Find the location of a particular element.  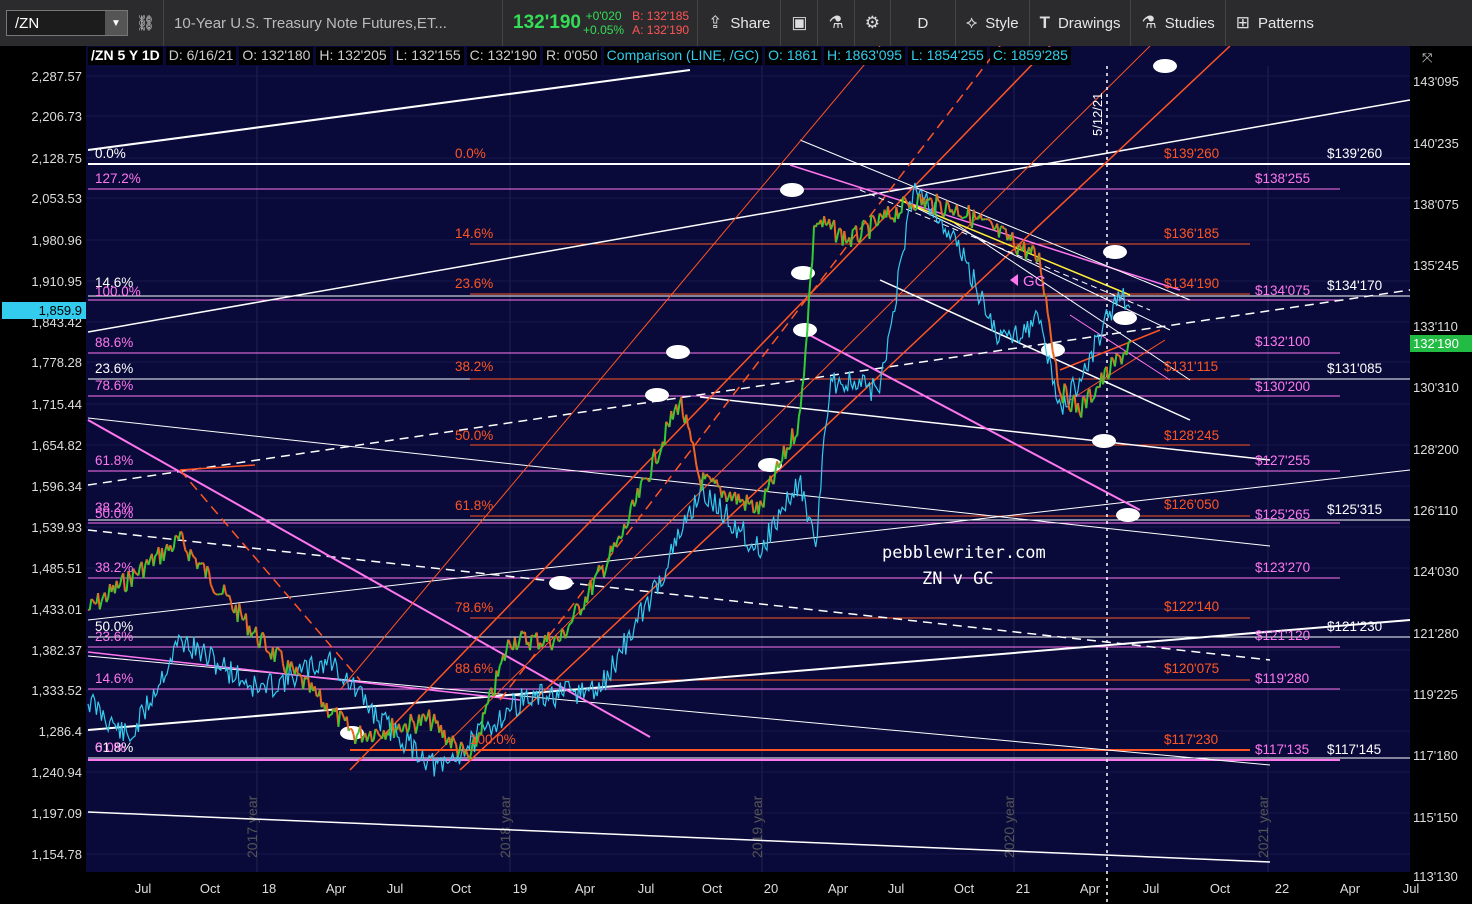

gear-icon: ⚙ is located at coordinates (872, 22).